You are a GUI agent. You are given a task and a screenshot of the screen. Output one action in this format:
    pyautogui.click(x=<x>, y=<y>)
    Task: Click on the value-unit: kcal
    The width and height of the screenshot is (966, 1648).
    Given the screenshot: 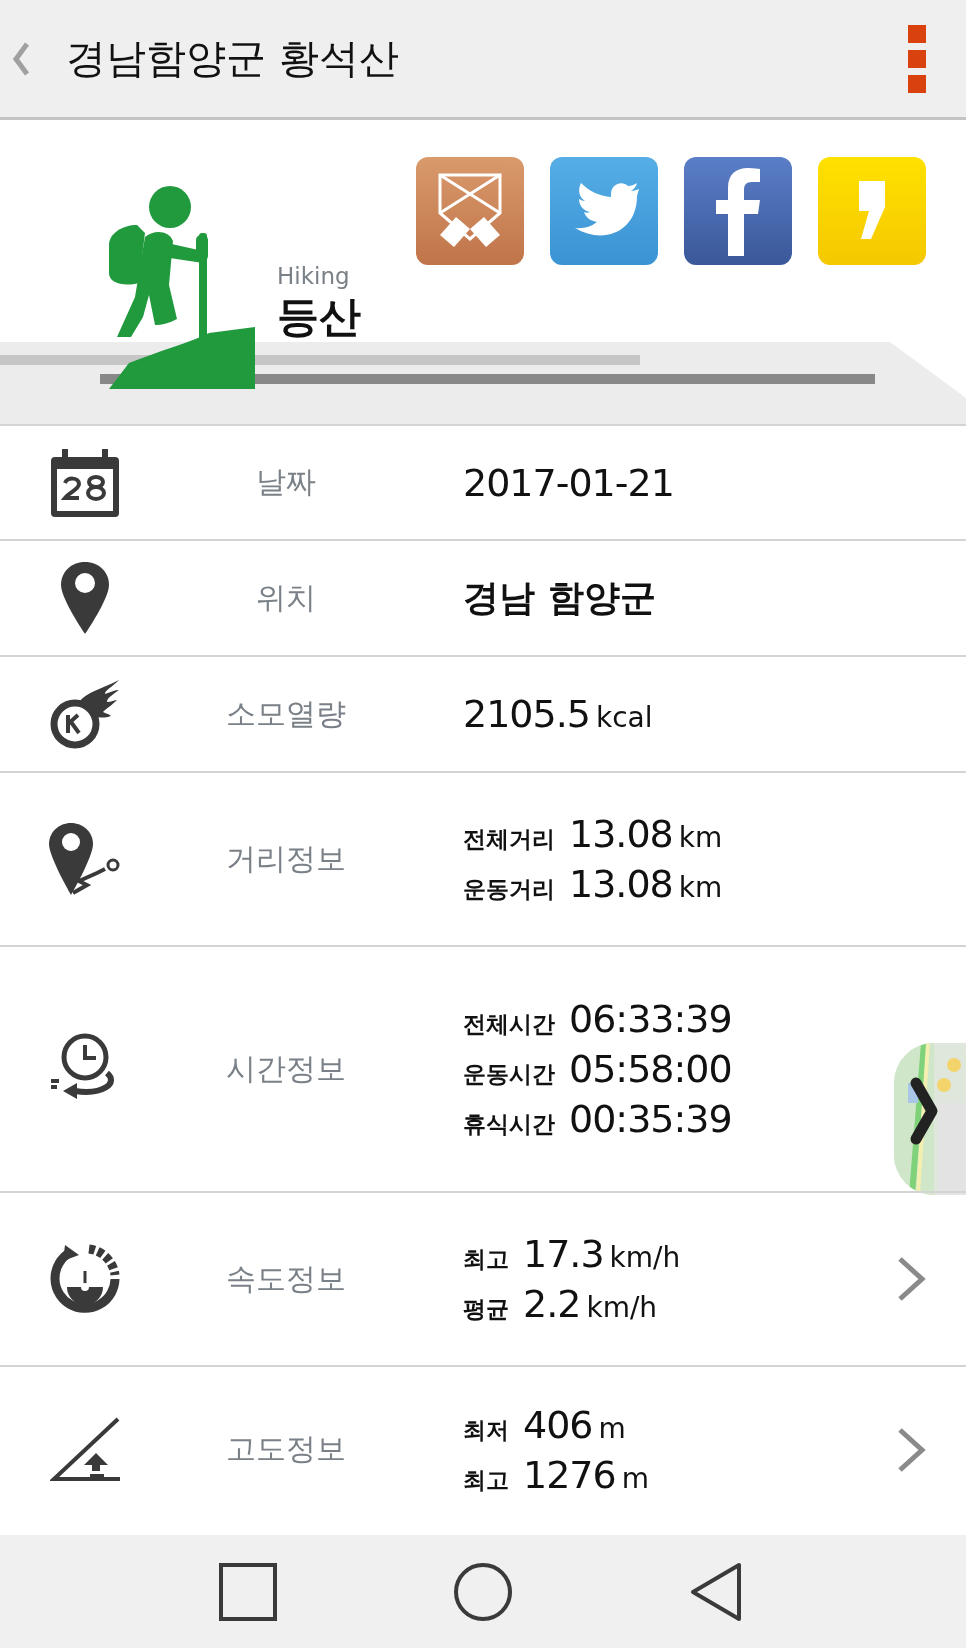 What is the action you would take?
    pyautogui.click(x=624, y=717)
    